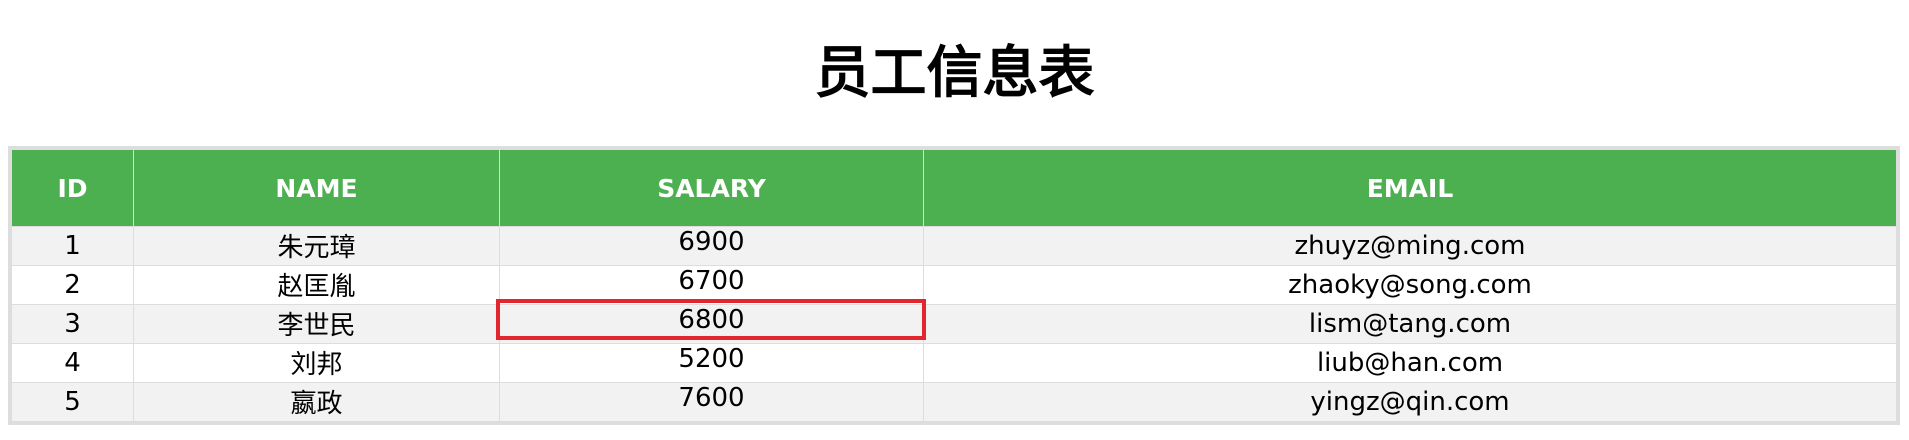 This screenshot has width=1909, height=440. Describe the element at coordinates (72, 246) in the screenshot. I see `cell-id: 1` at that location.